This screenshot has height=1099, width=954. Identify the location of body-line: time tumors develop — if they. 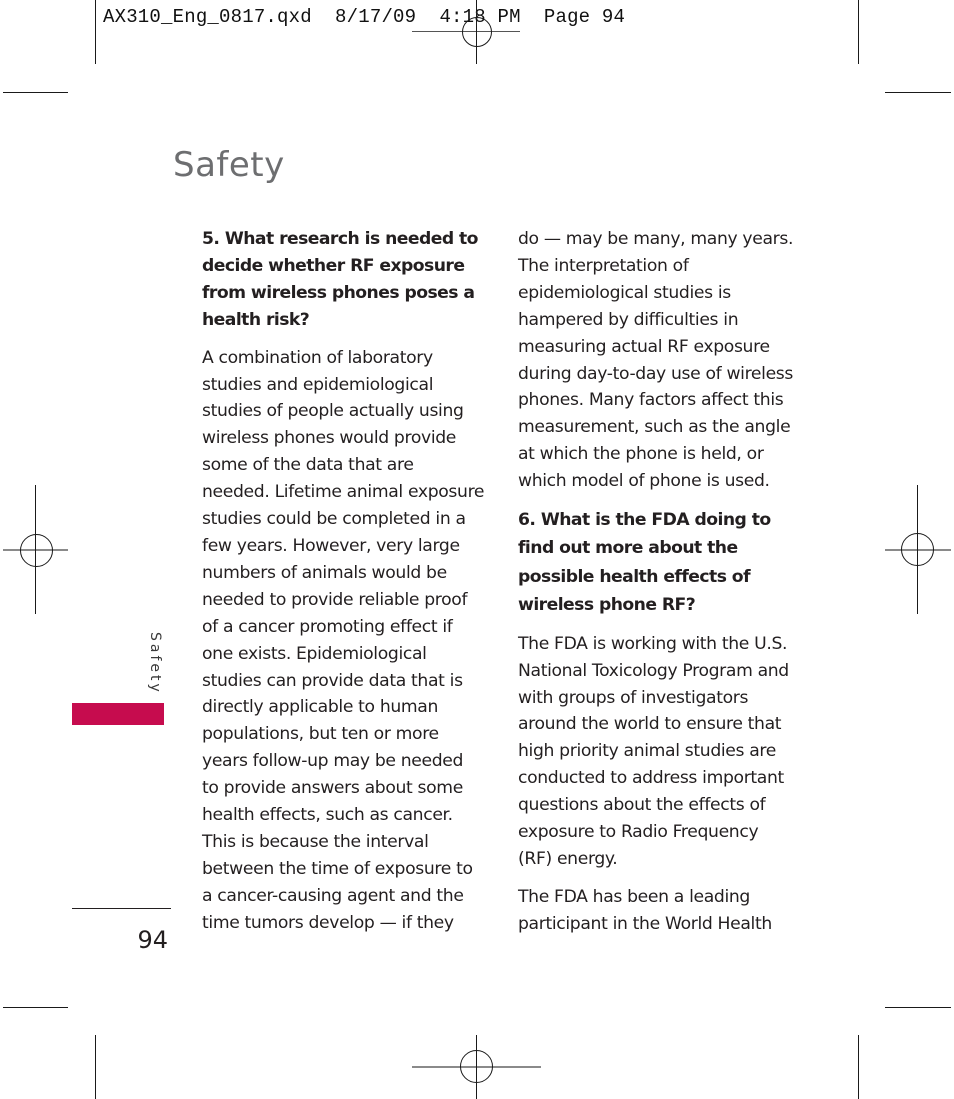
(328, 922).